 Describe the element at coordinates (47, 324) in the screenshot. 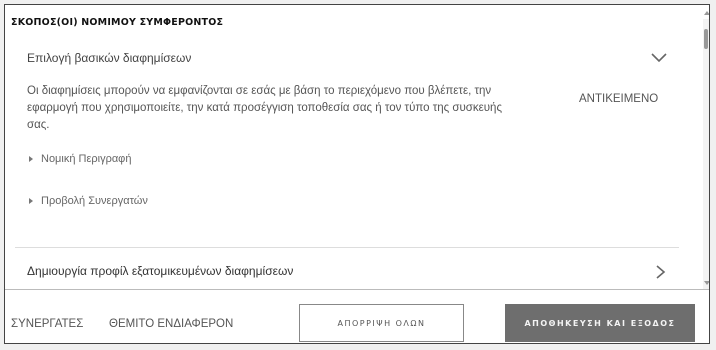

I see `partners-link: ΣΥΝΕΡΓΑΤΕΣ` at that location.